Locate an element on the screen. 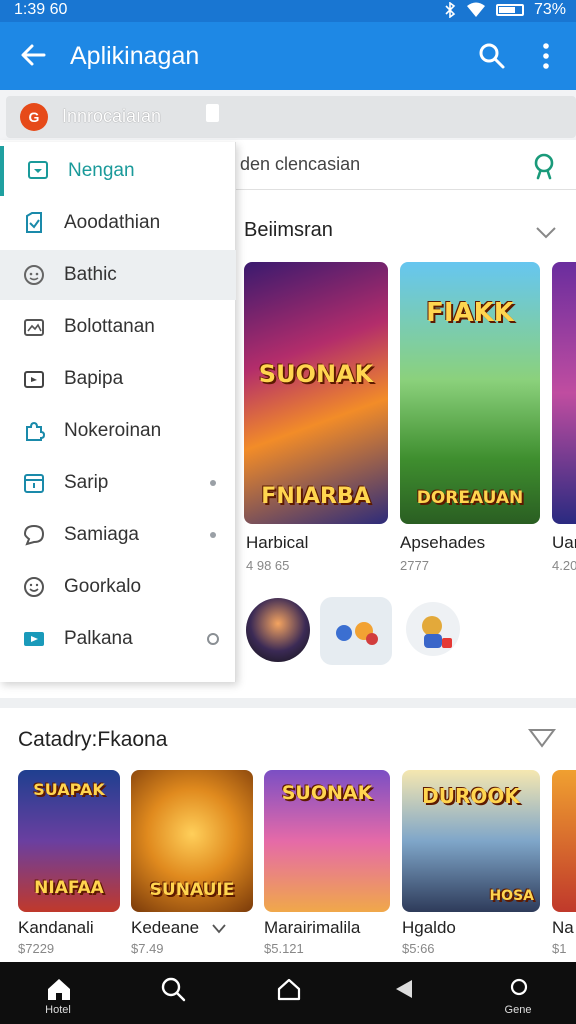 The image size is (576, 1024). drawer-item-label: Nokeroinan is located at coordinates (113, 430).